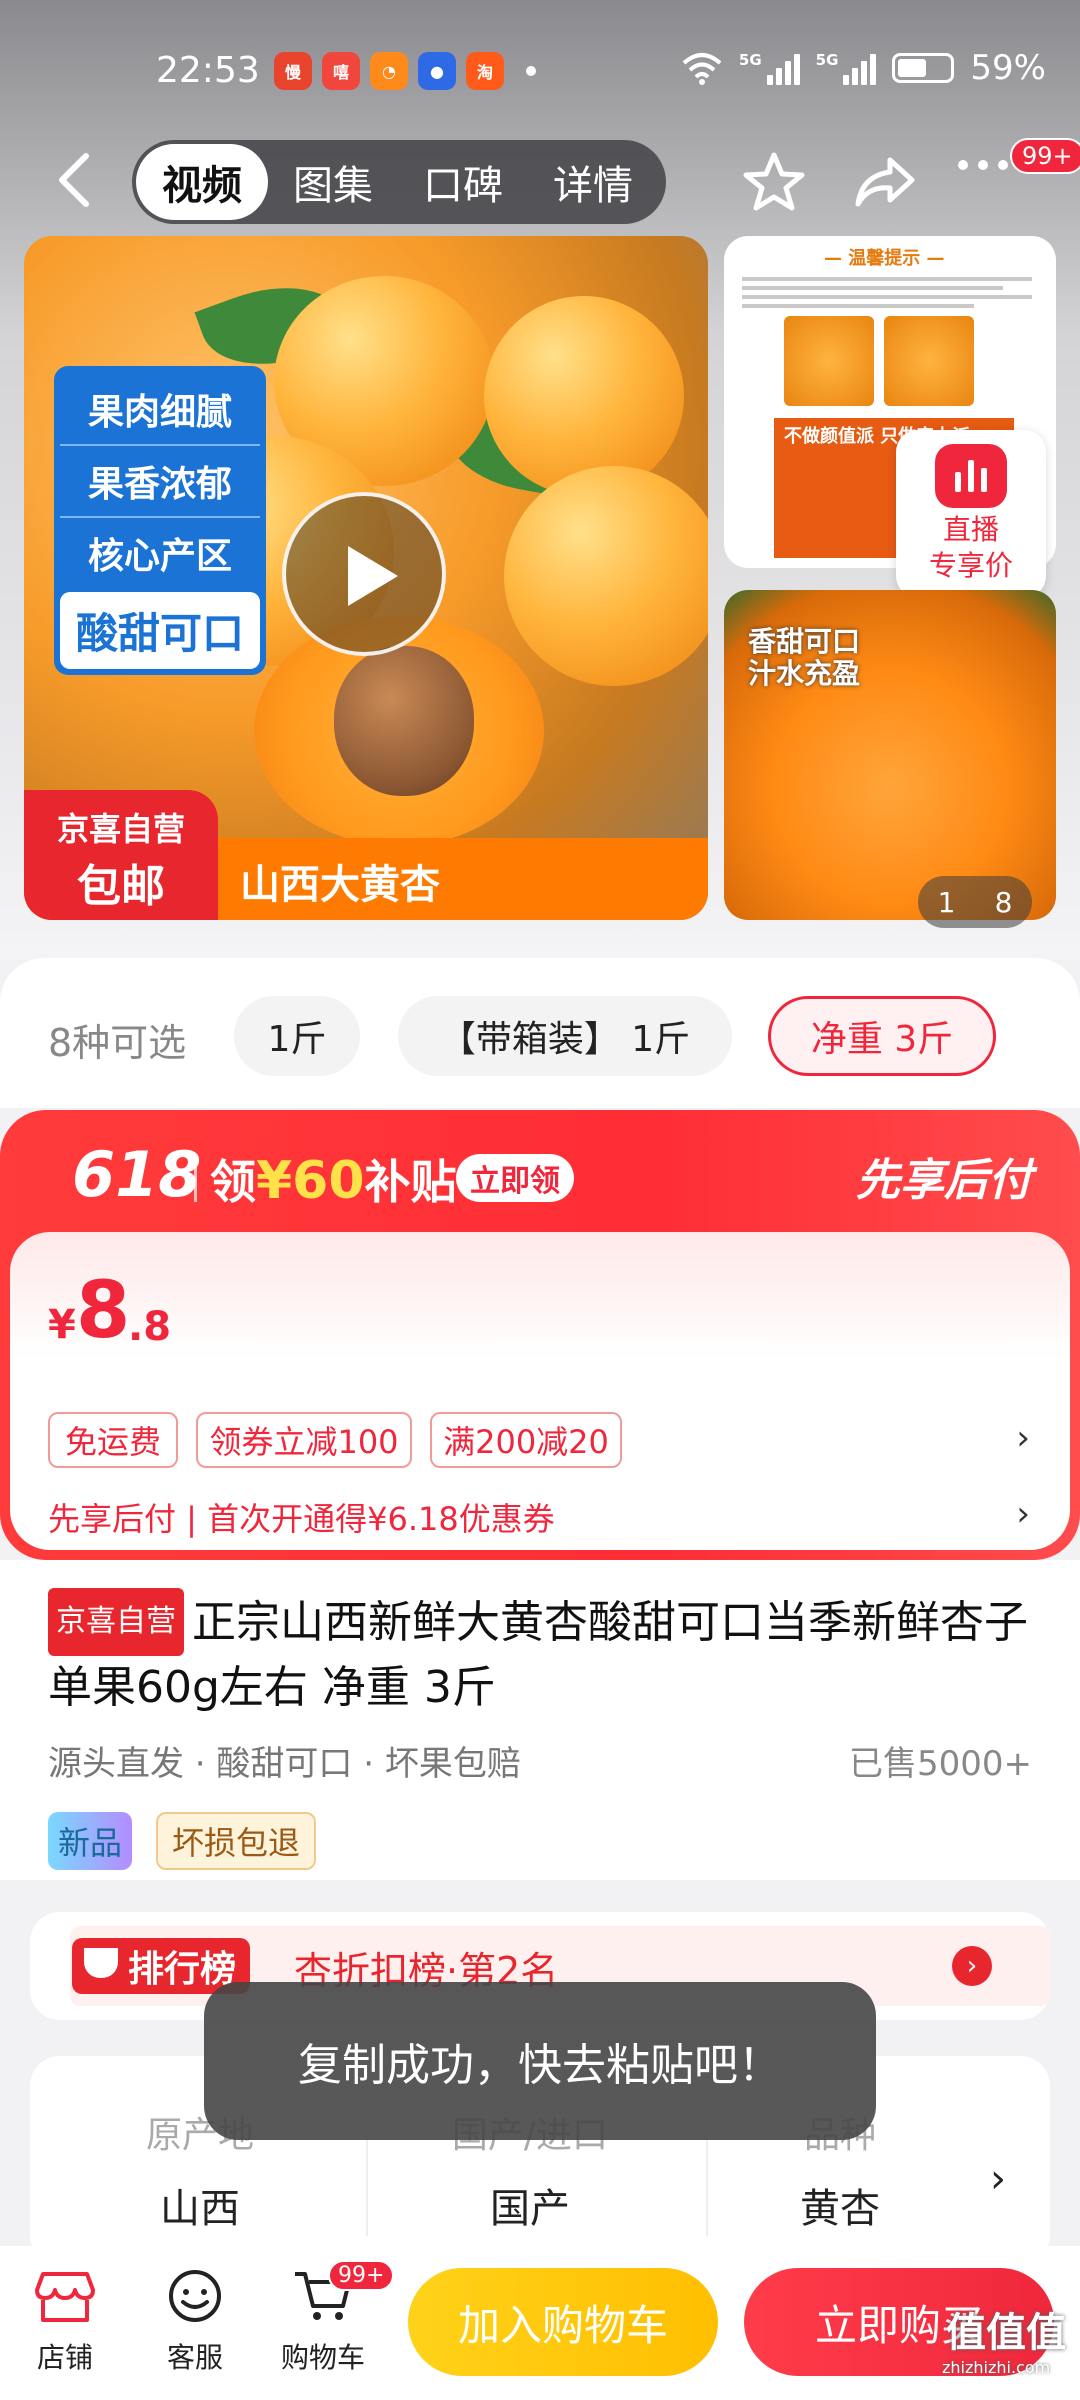 This screenshot has height=2400, width=1080. What do you see at coordinates (515, 1178) in the screenshot?
I see `claim-subsidy-button: 立即领` at bounding box center [515, 1178].